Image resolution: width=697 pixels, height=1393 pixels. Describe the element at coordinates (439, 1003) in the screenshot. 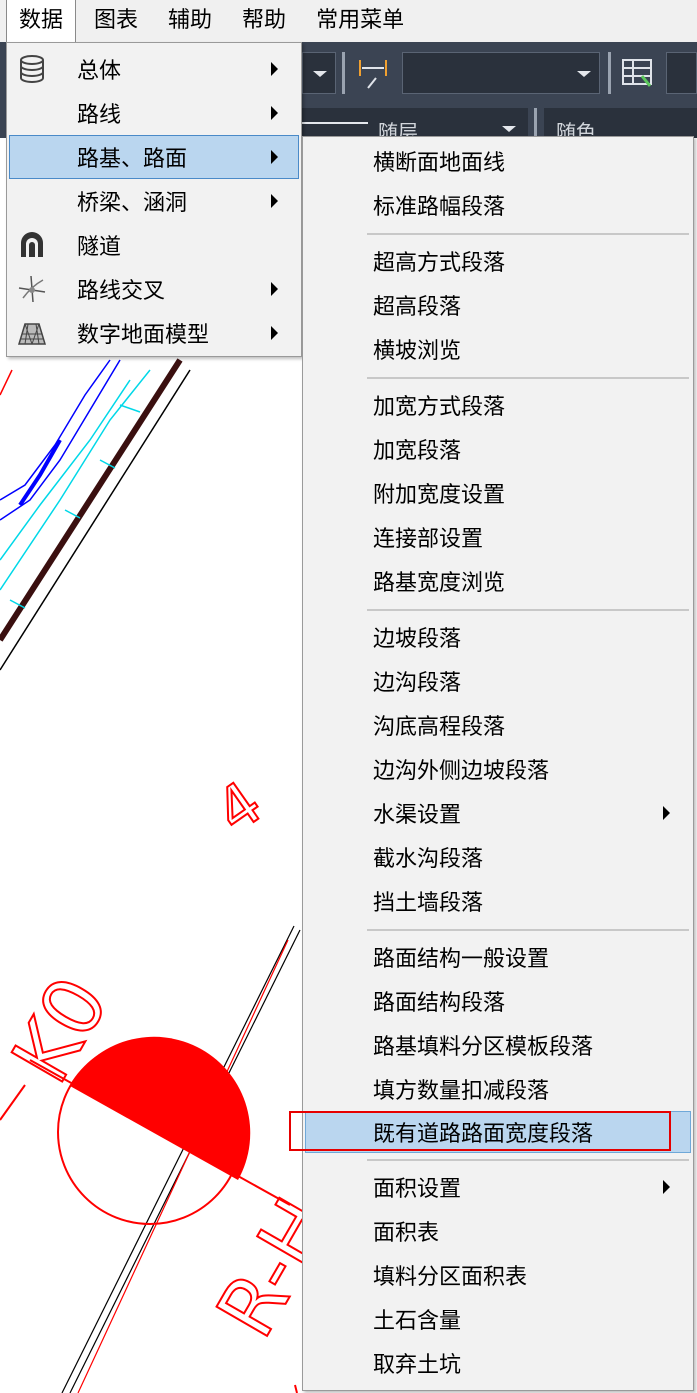

I see `menu-item-label: 路面结构段落` at that location.